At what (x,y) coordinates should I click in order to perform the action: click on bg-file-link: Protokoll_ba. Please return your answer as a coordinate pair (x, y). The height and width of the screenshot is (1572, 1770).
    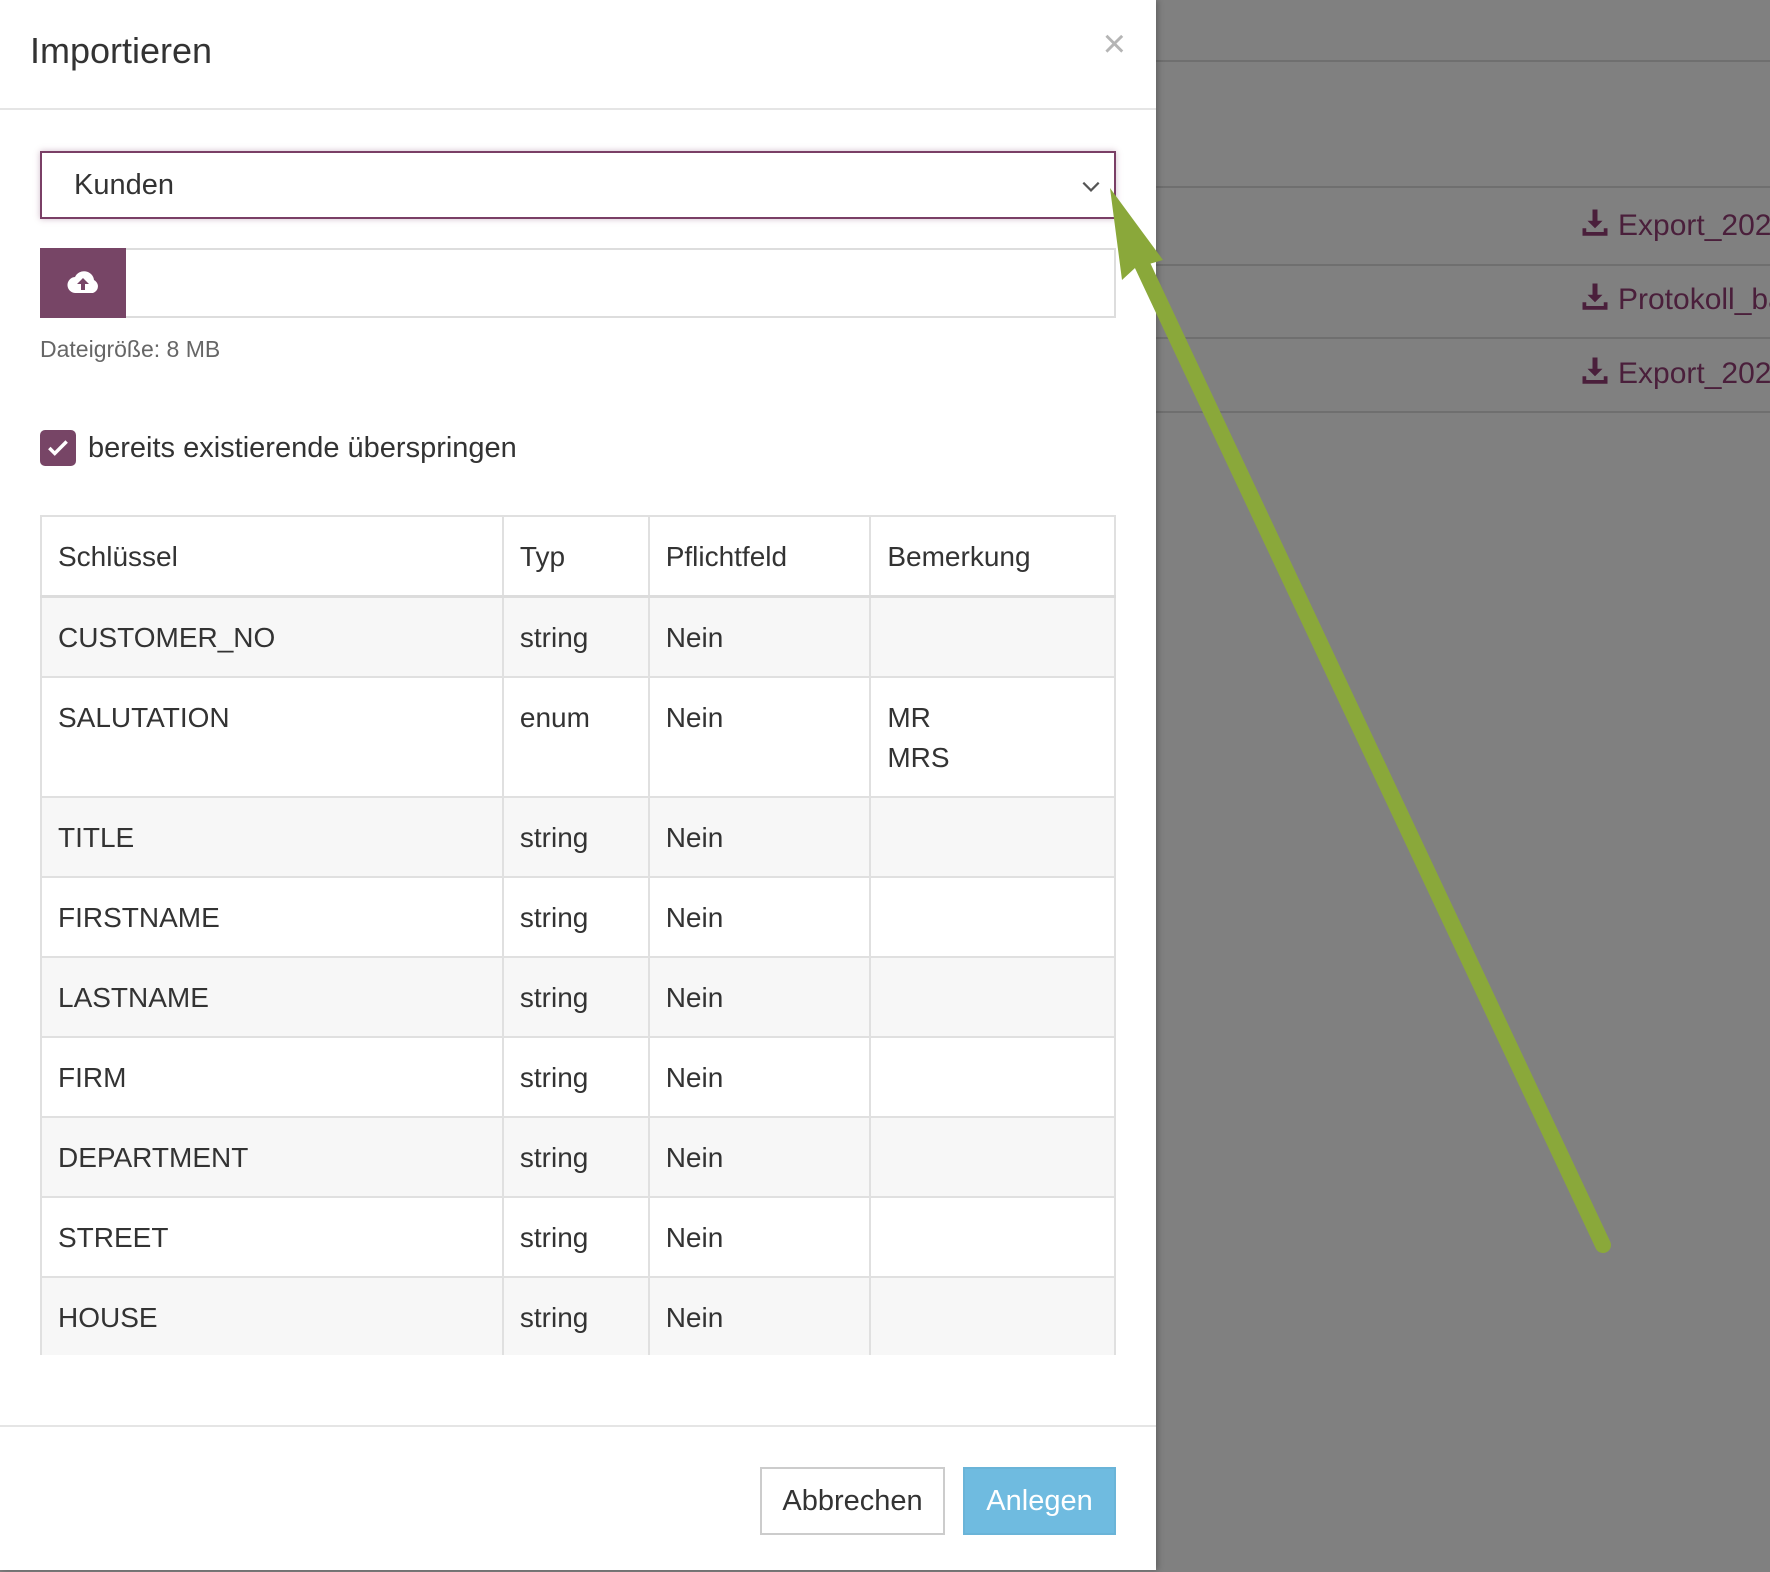
    Looking at the image, I should click on (1675, 300).